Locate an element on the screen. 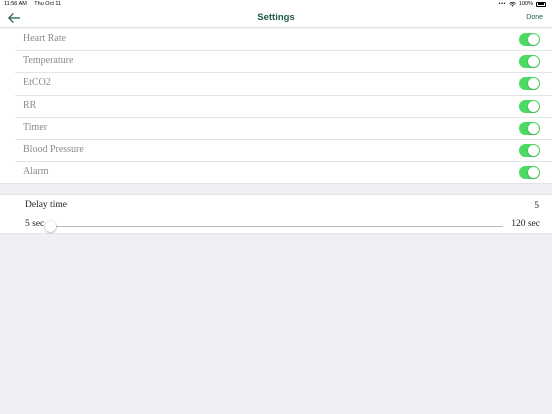 This screenshot has width=552, height=414. status-date: Thu Oct 11 is located at coordinates (48, 4).